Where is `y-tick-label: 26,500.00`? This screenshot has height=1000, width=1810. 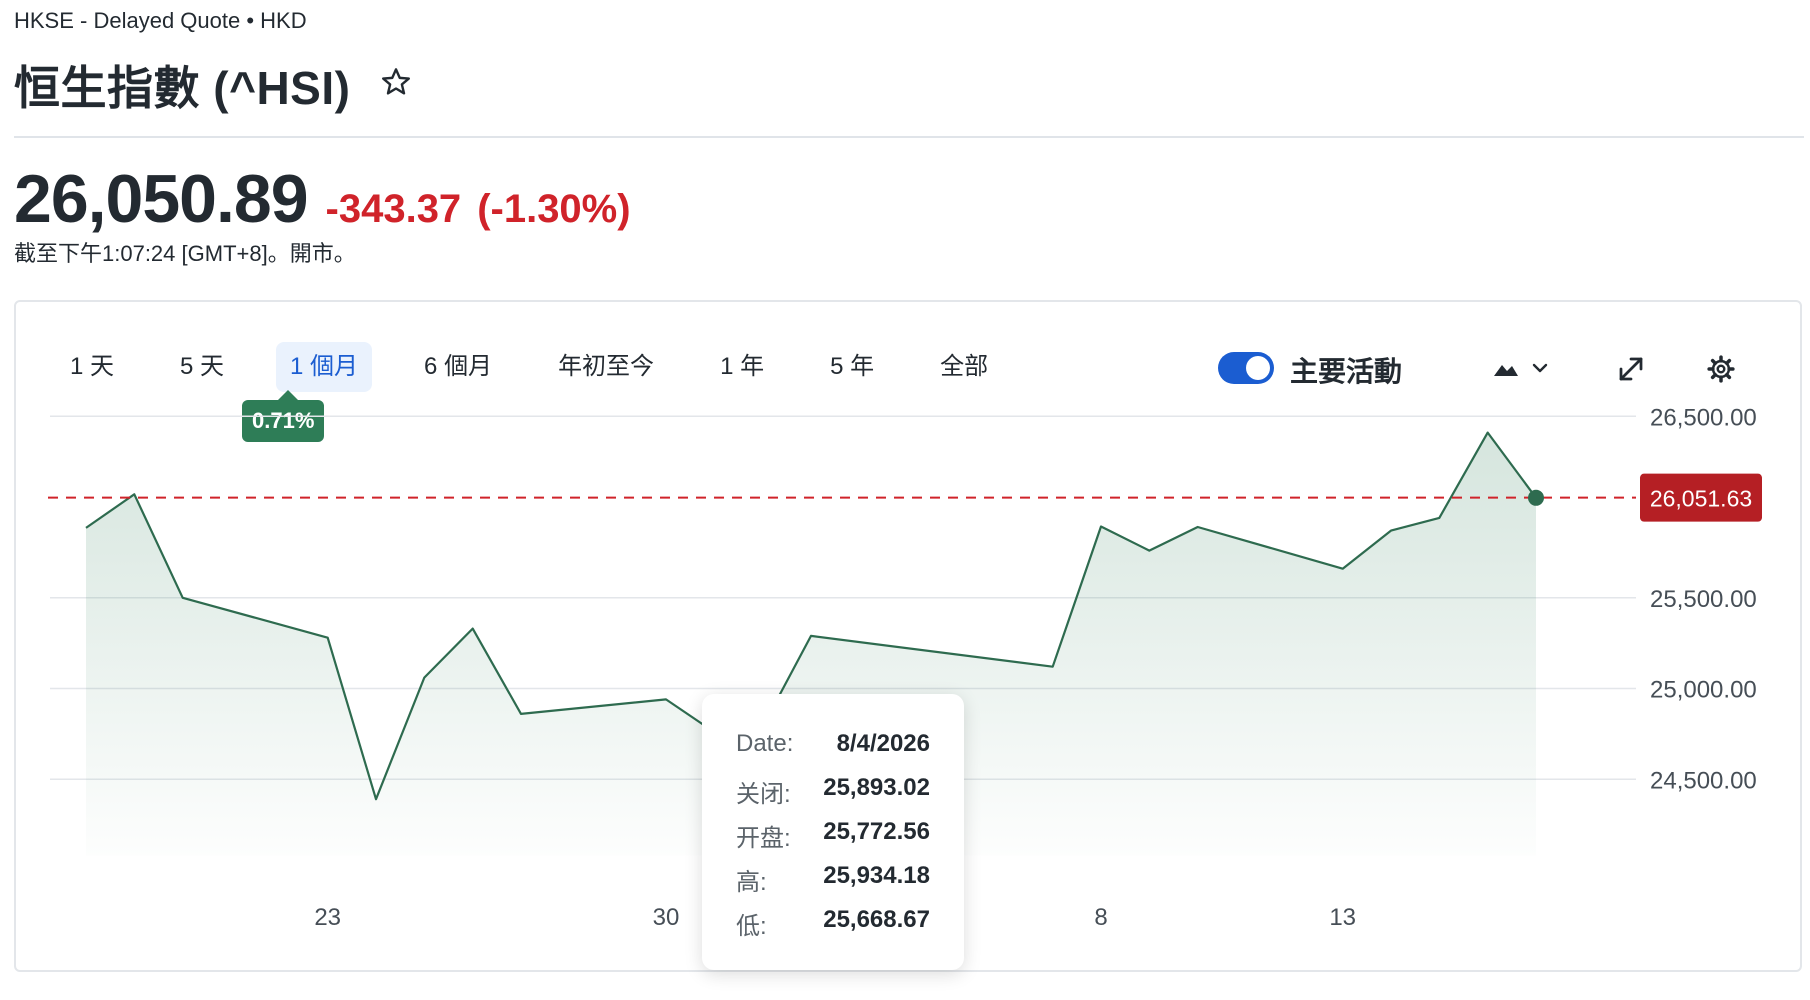
y-tick-label: 26,500.00 is located at coordinates (1703, 417).